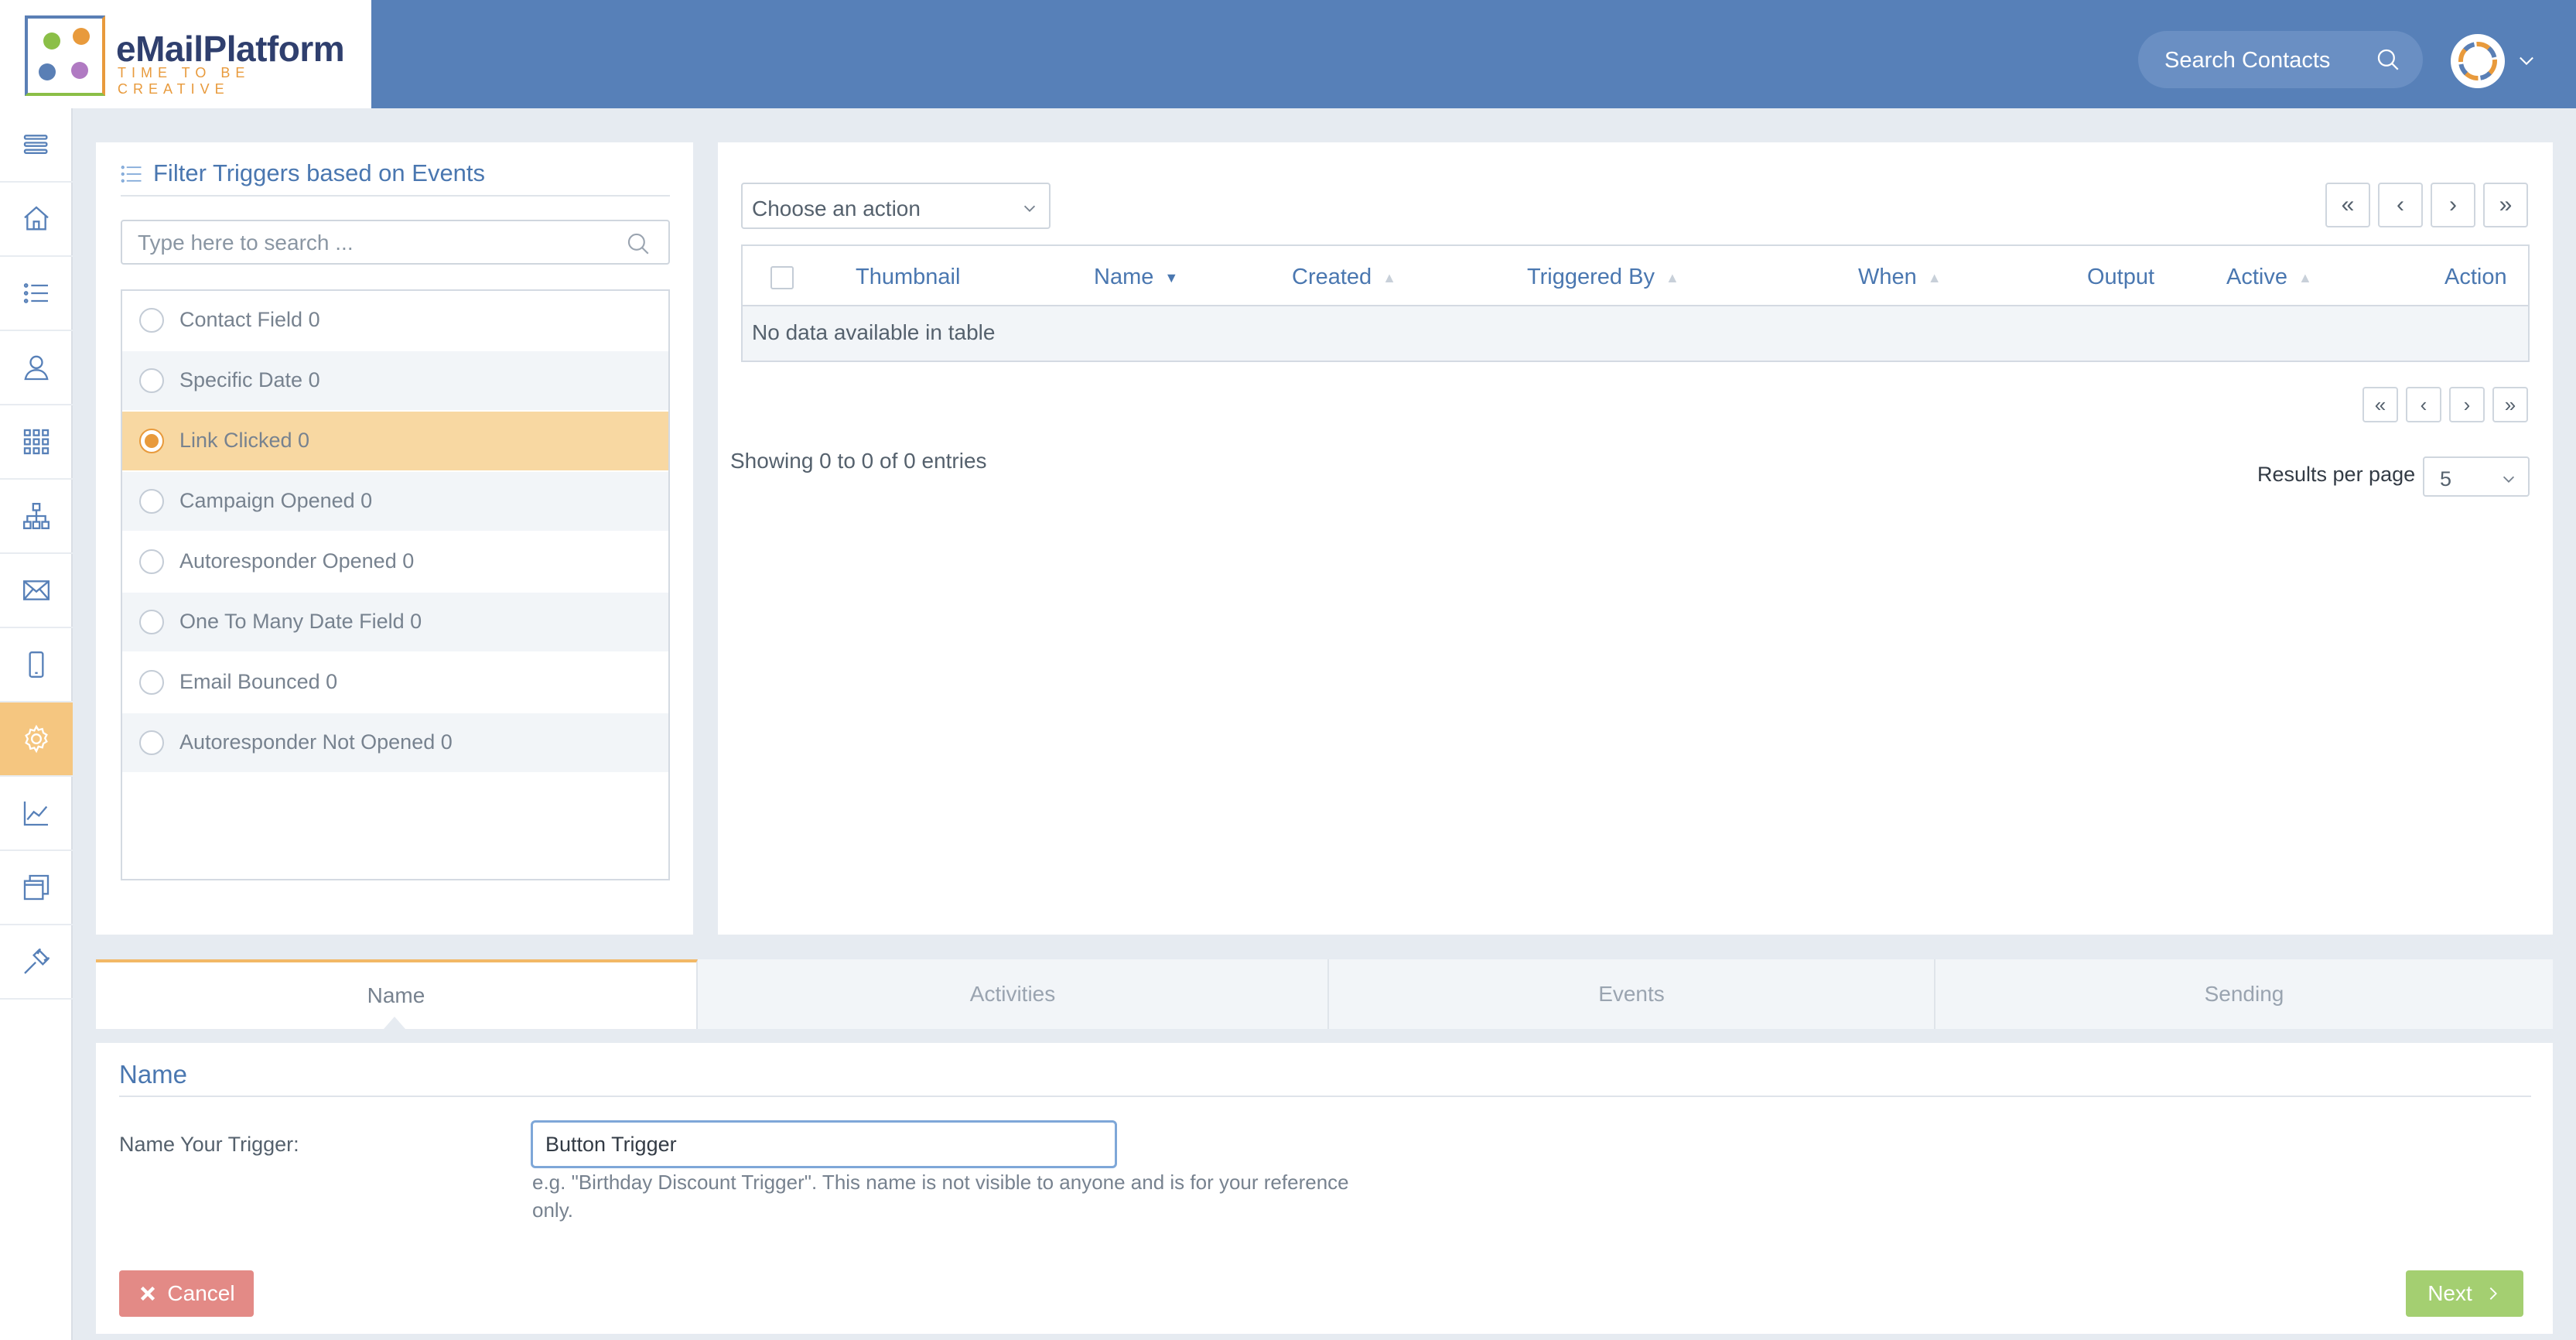 This screenshot has width=2576, height=1340. Describe the element at coordinates (36, 888) in the screenshot. I see `sidebar-item-windows` at that location.